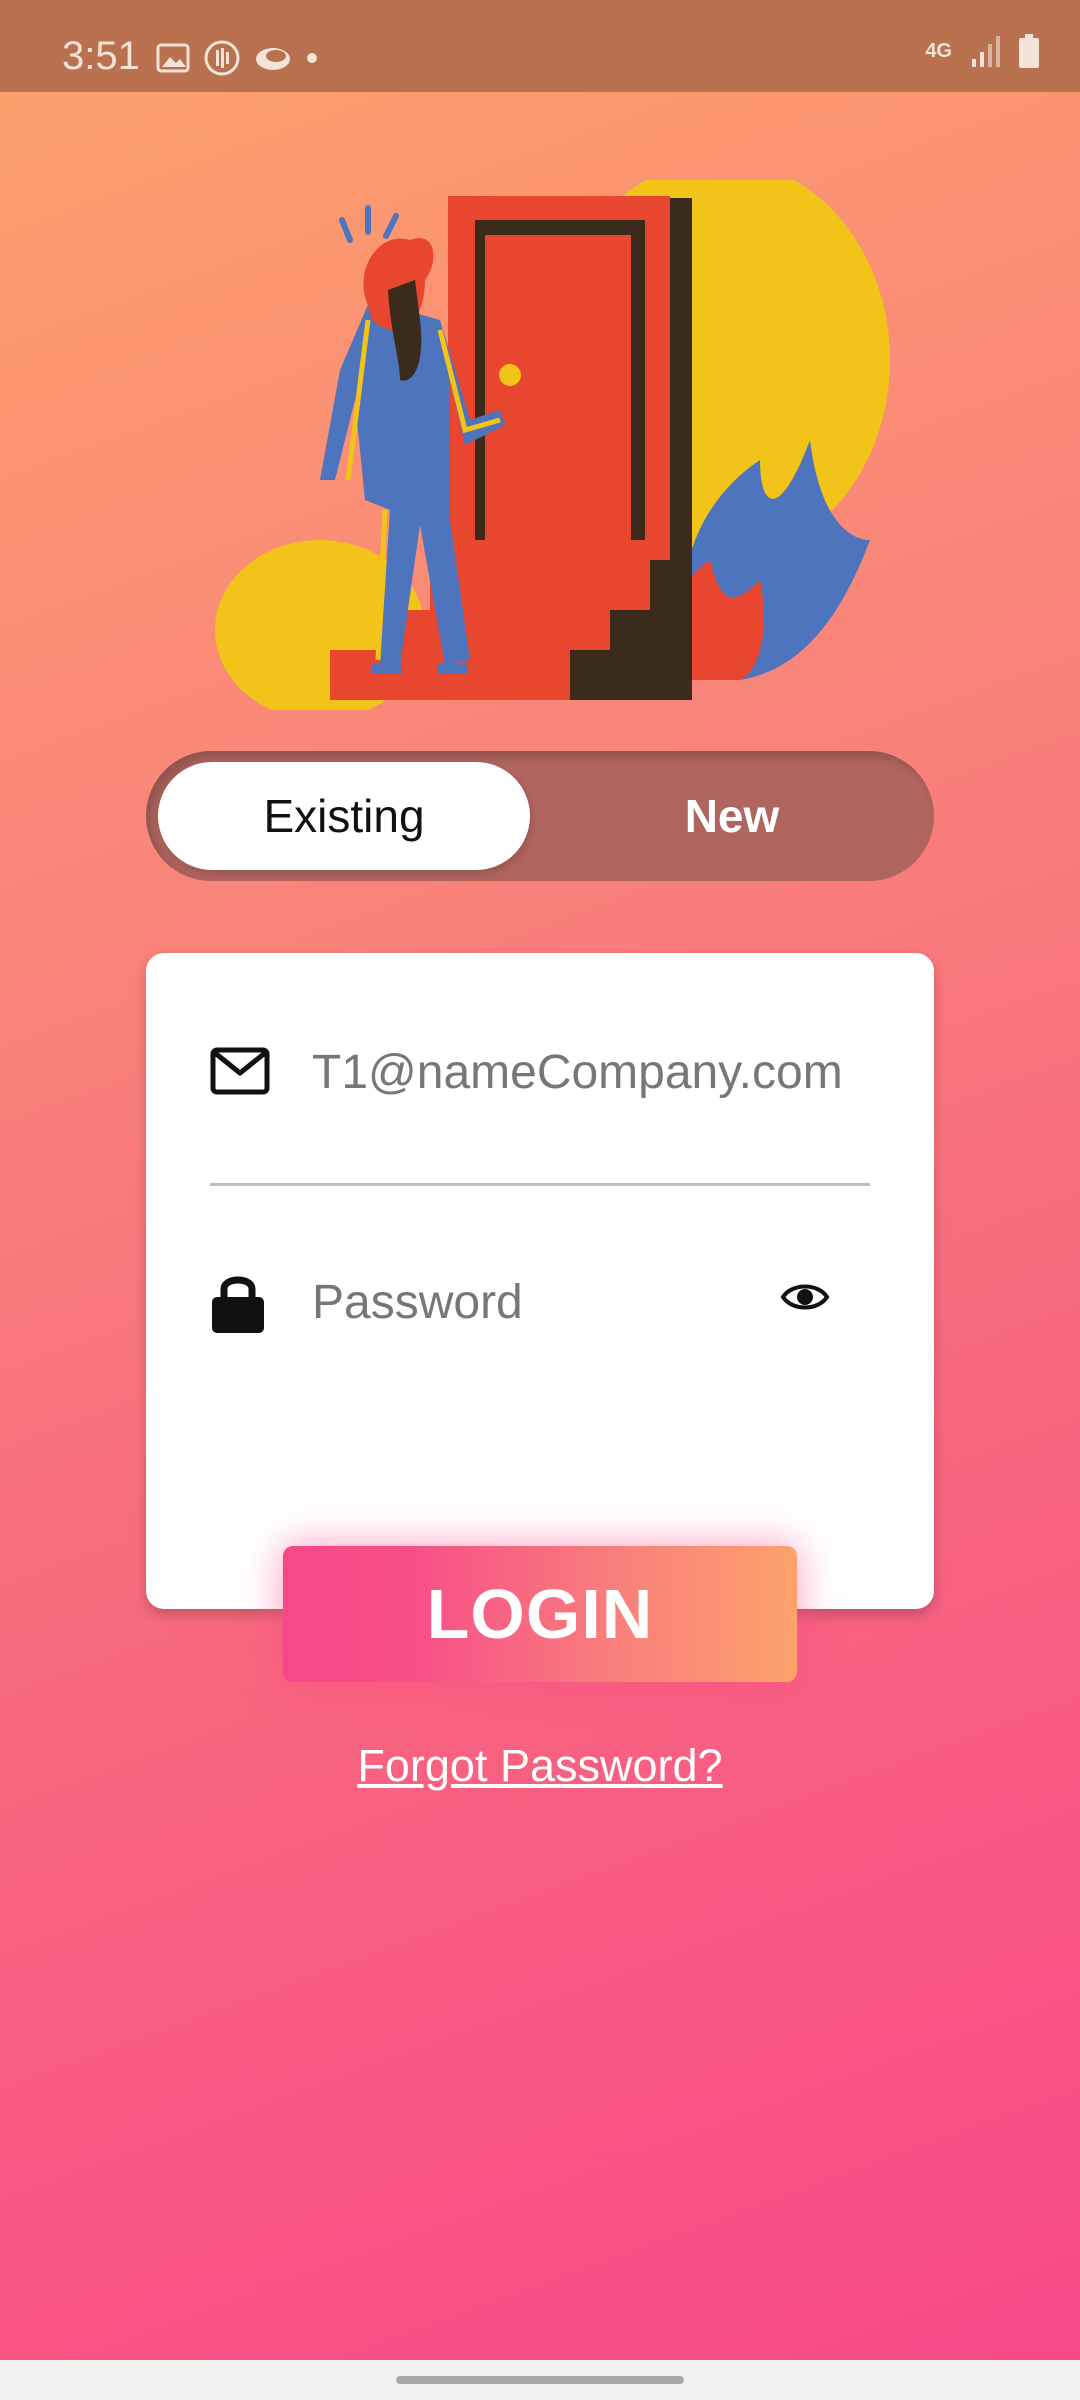 The width and height of the screenshot is (1080, 2400). I want to click on navigation-bar, so click(540, 2380).